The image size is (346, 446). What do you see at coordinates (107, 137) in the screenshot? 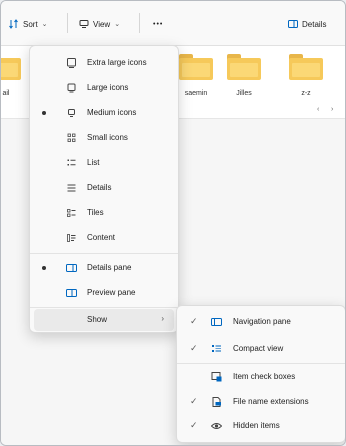
I see `menu-item-label: Small icons` at bounding box center [107, 137].